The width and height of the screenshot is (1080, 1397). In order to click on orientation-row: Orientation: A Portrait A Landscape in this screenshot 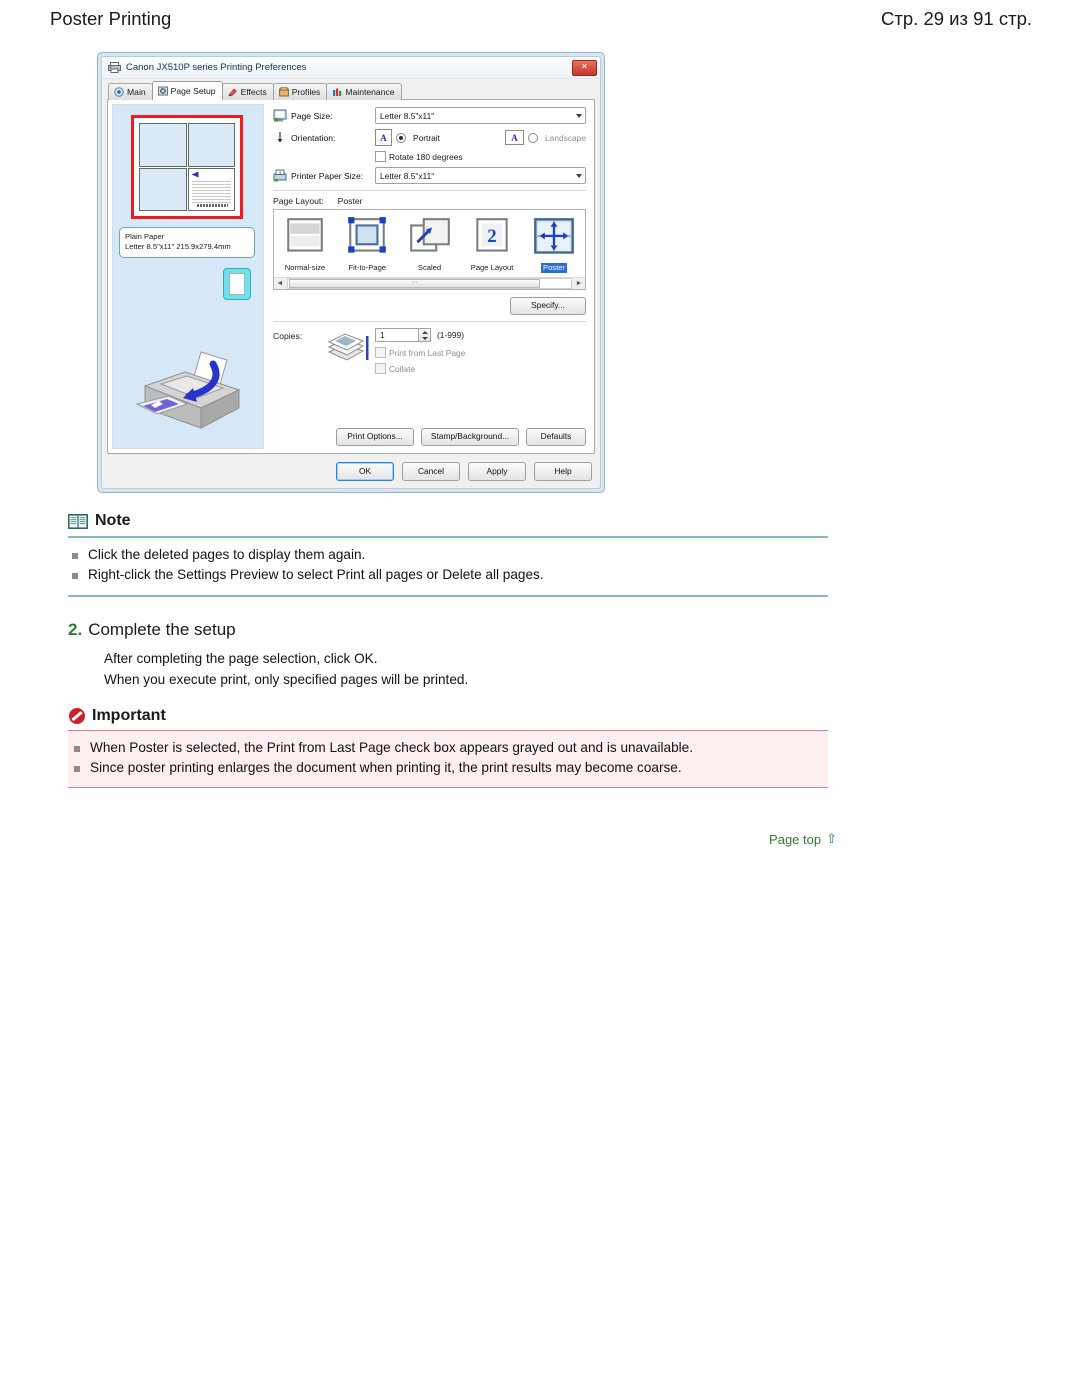, I will do `click(429, 137)`.